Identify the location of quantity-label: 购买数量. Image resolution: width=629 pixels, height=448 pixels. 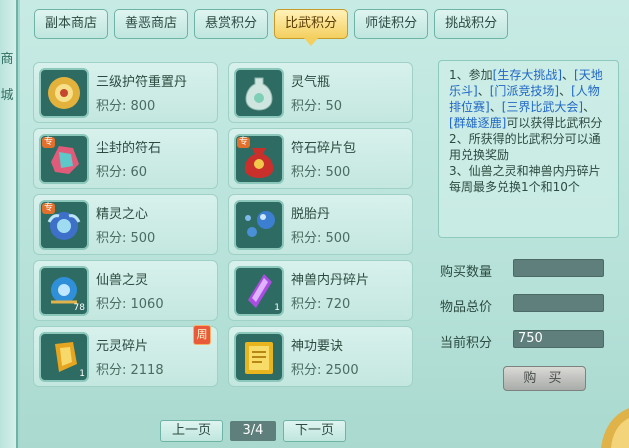
(466, 272).